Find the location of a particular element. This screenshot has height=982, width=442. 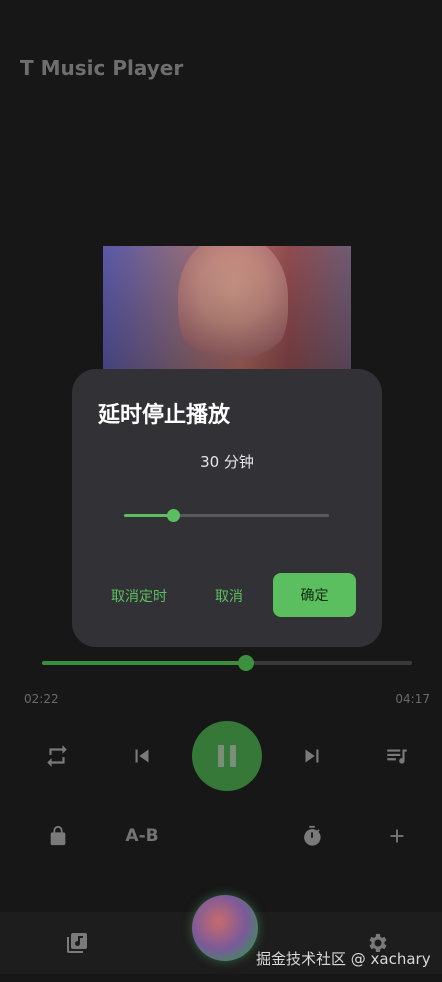

cancel-timer-button: 取消定时 is located at coordinates (139, 596).